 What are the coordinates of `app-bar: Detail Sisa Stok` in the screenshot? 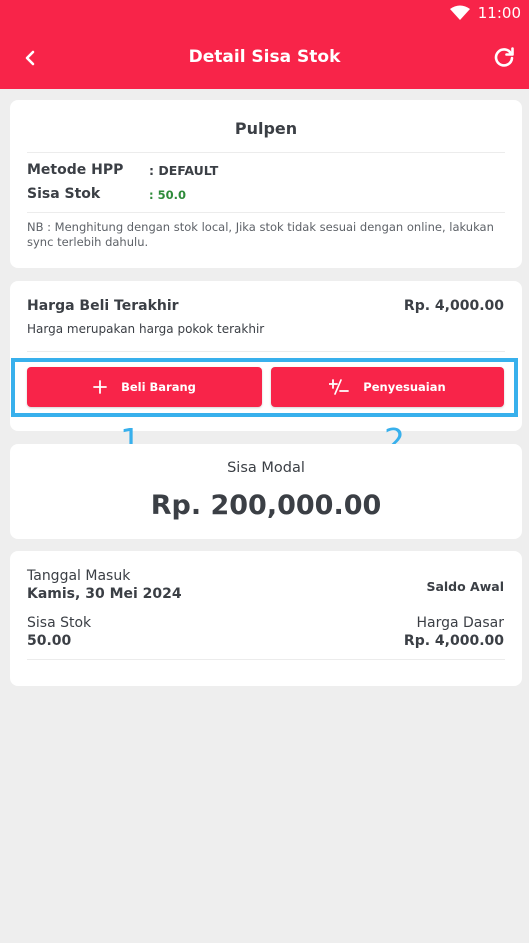 It's located at (264, 58).